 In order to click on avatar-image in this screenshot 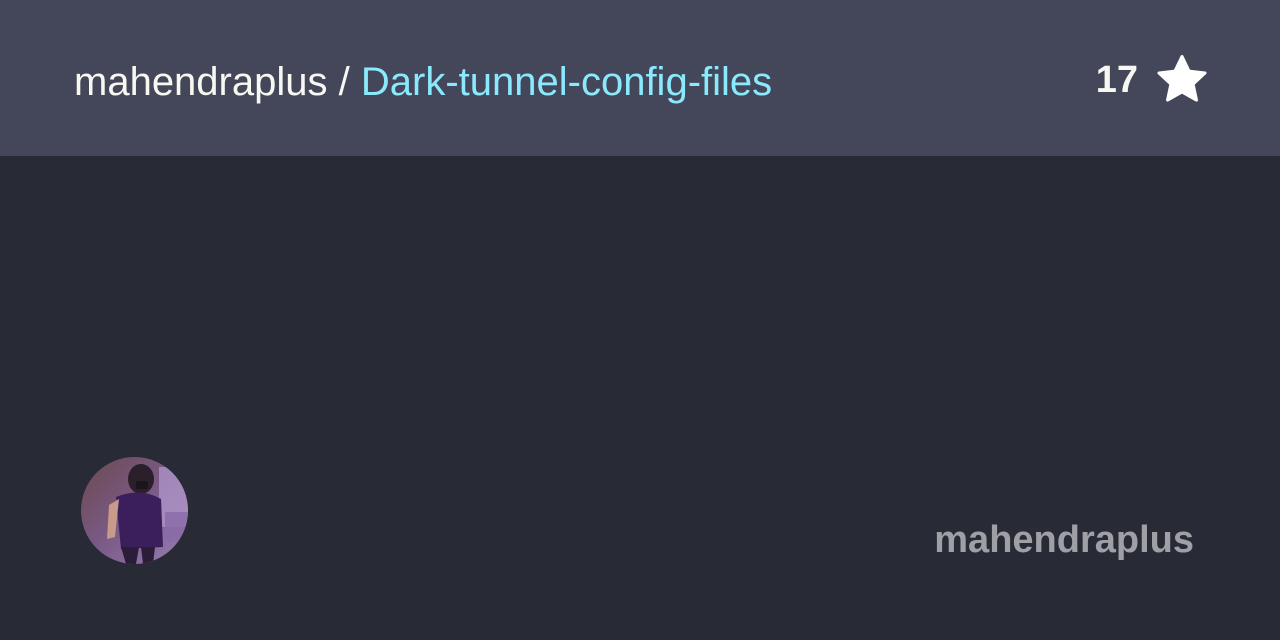, I will do `click(134, 510)`.